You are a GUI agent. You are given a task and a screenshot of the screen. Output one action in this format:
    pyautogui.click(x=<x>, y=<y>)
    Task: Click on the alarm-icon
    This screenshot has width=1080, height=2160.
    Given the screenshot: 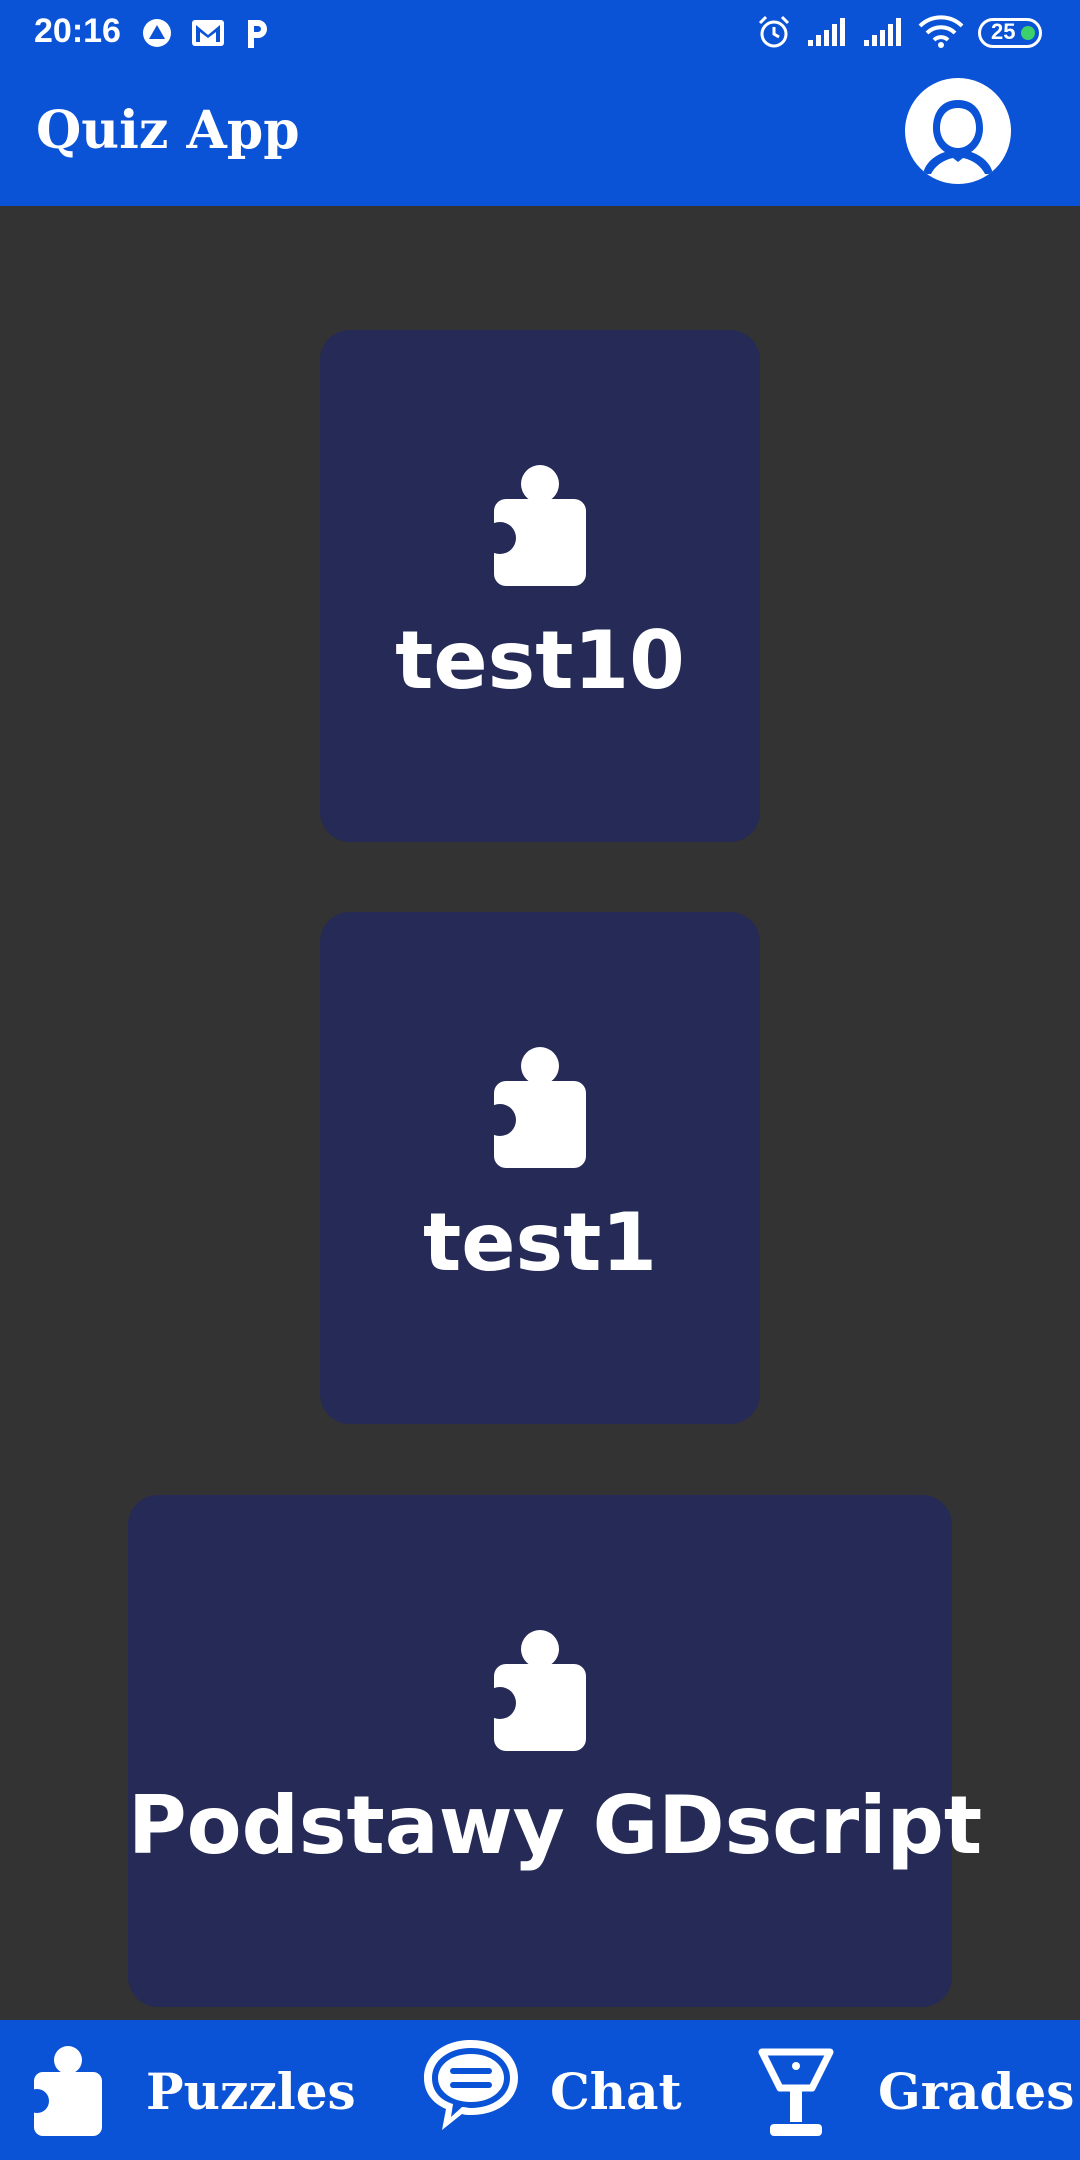 What is the action you would take?
    pyautogui.click(x=774, y=31)
    